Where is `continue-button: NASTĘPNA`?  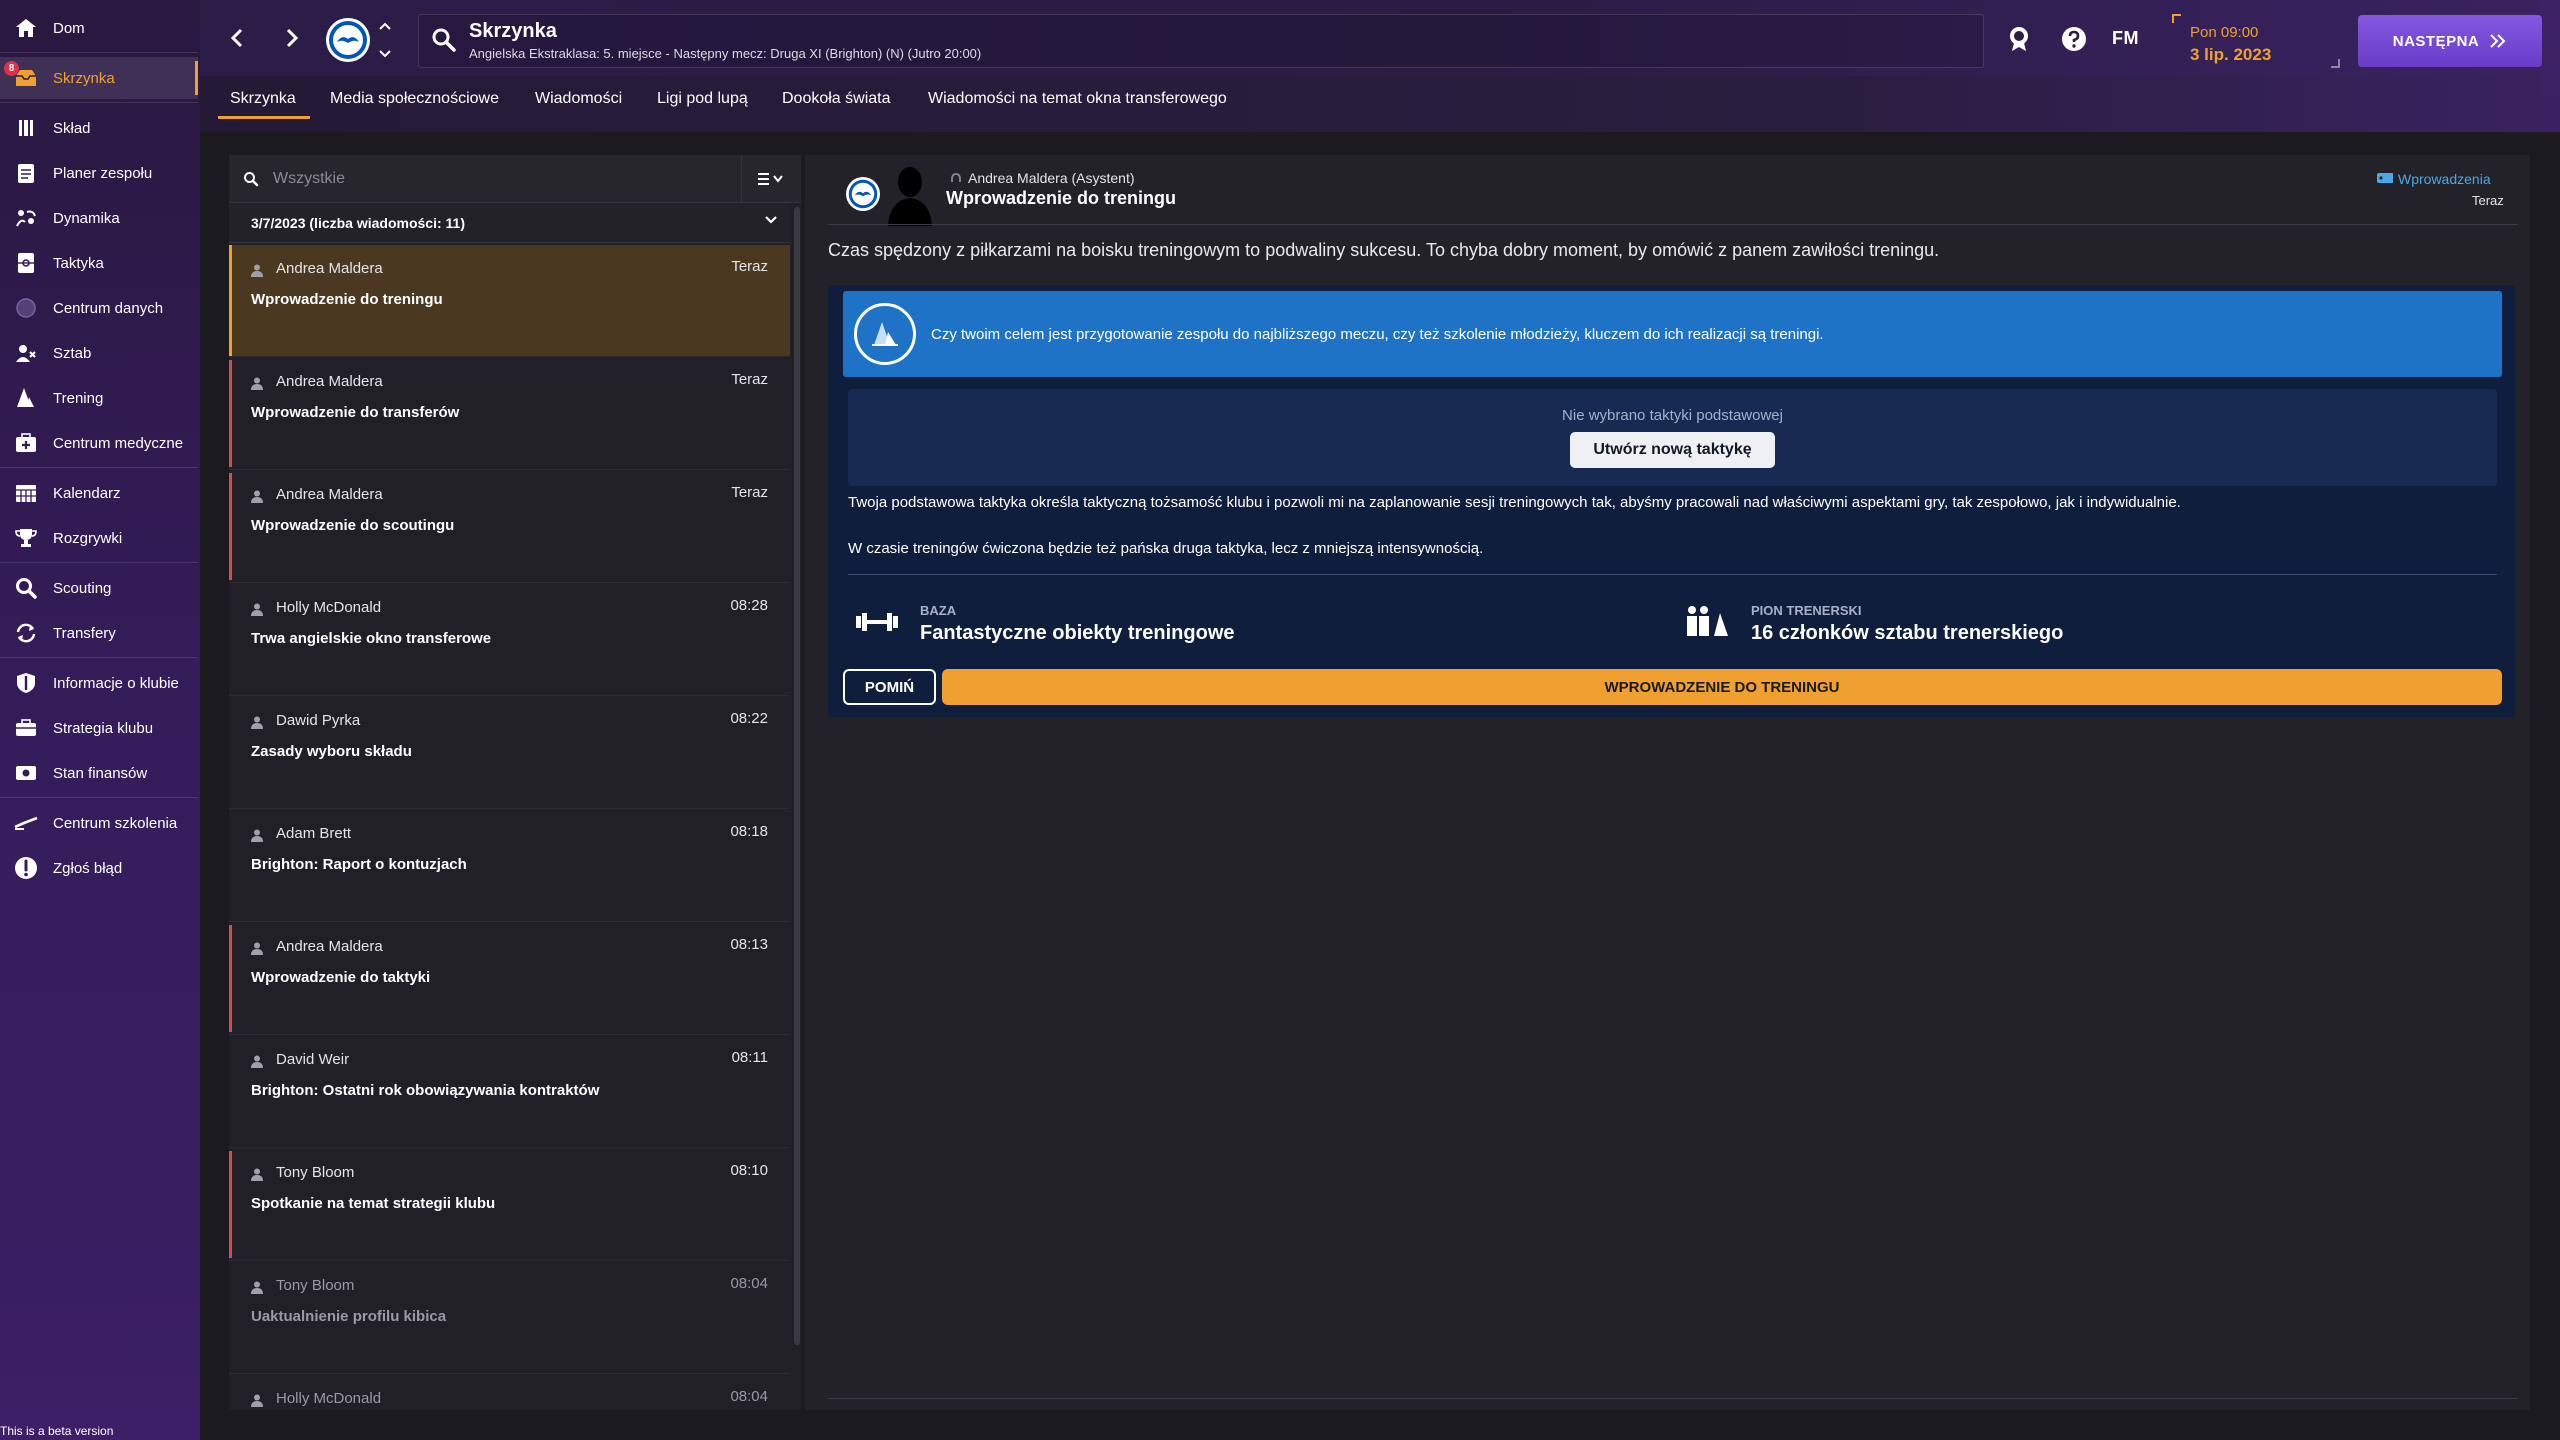 continue-button: NASTĘPNA is located at coordinates (2450, 41).